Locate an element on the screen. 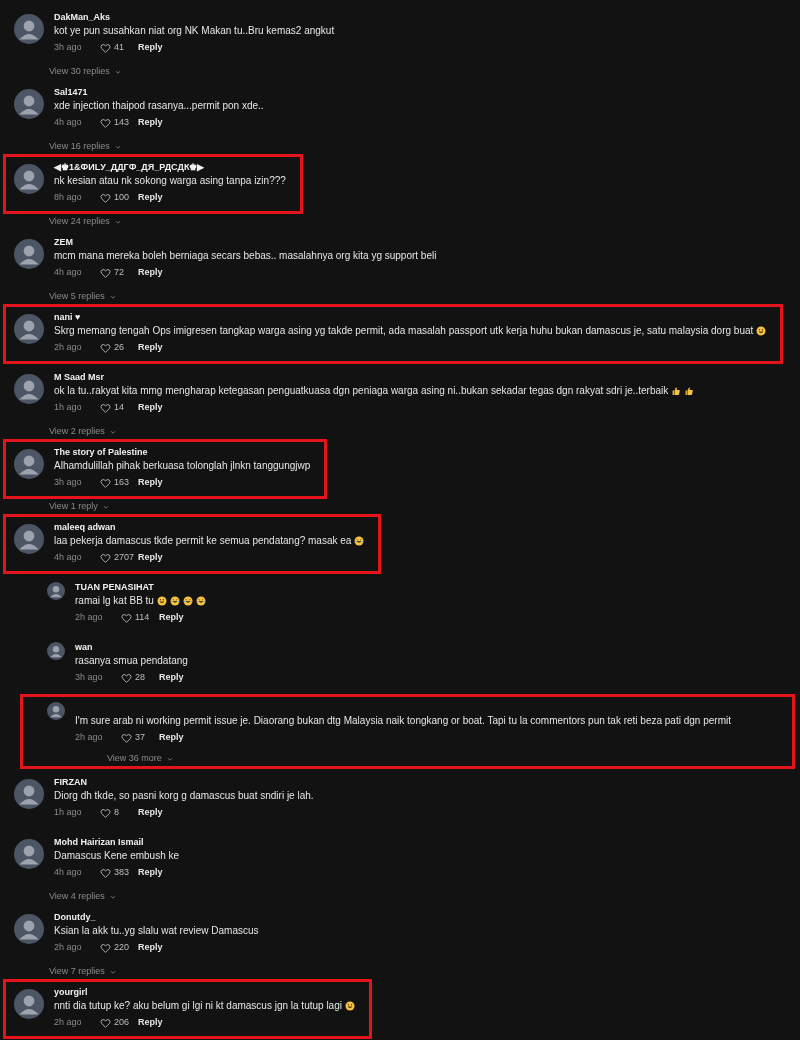 The width and height of the screenshot is (800, 1040). like-count: 8 is located at coordinates (116, 813).